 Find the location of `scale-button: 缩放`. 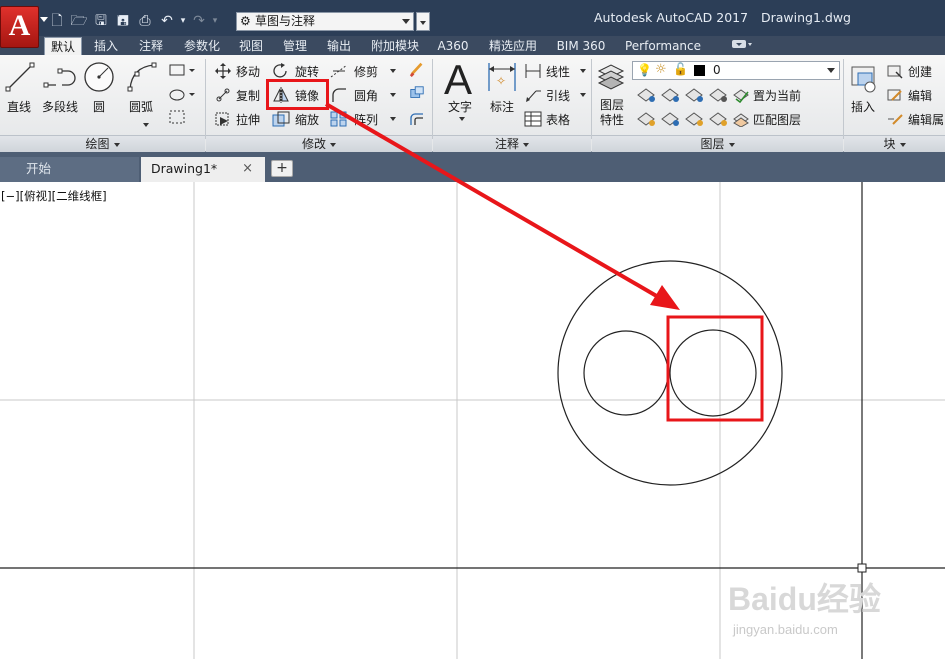

scale-button: 缩放 is located at coordinates (307, 119).